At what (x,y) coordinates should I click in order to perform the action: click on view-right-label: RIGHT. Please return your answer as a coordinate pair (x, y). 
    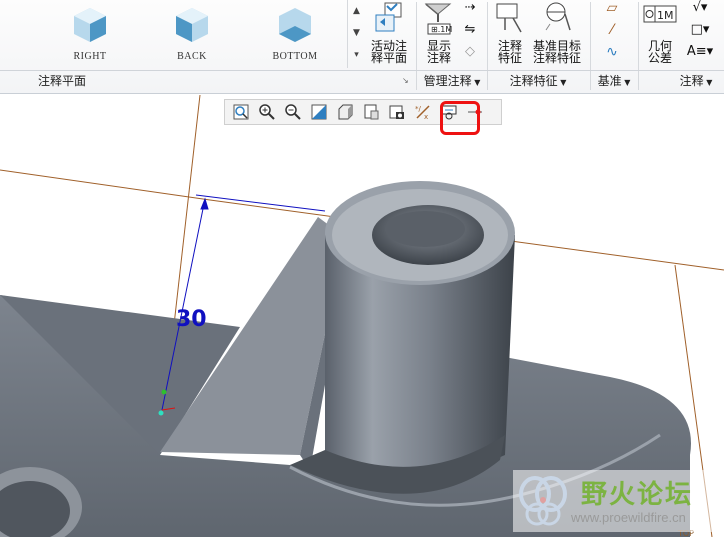
    Looking at the image, I should click on (90, 56).